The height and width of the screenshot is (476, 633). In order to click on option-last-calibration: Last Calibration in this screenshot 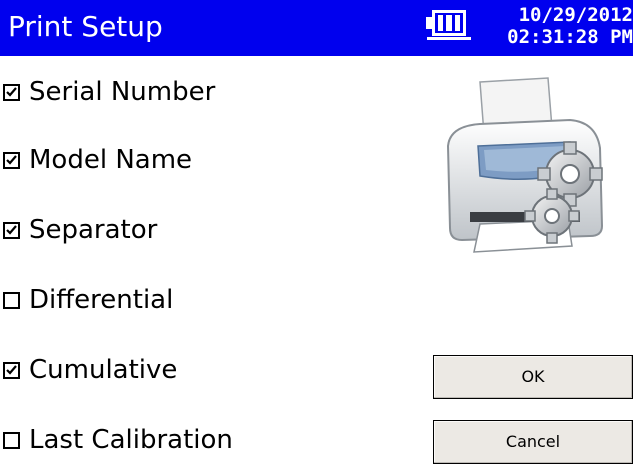, I will do `click(116, 440)`.